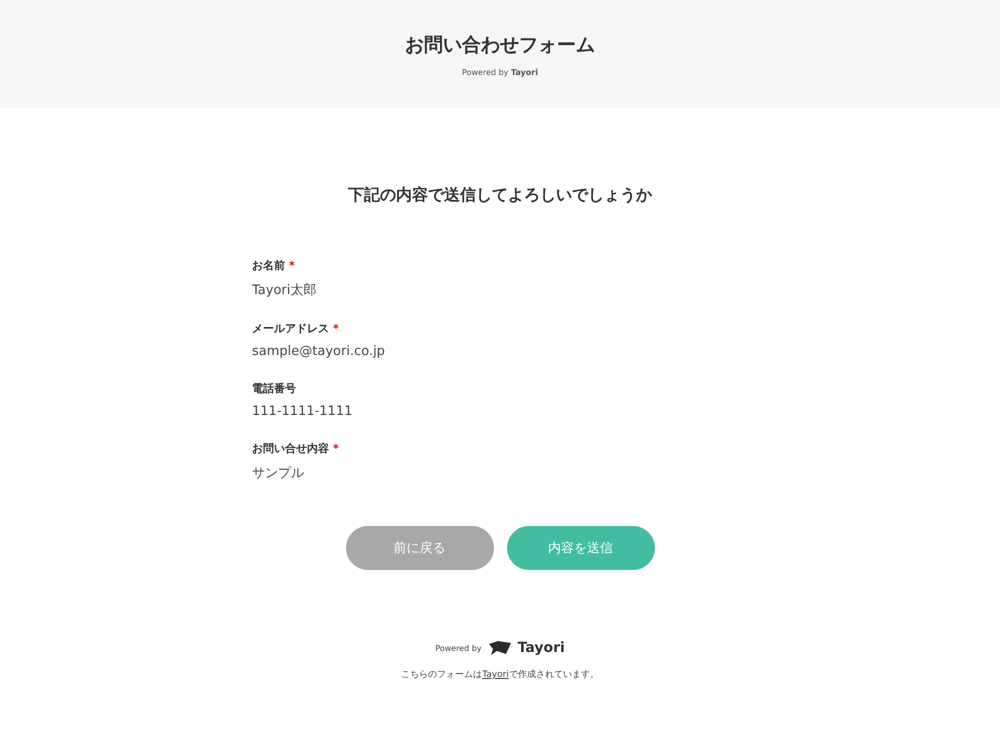 The height and width of the screenshot is (730, 1000). What do you see at coordinates (458, 648) in the screenshot?
I see `powered-by-text: Powered by` at bounding box center [458, 648].